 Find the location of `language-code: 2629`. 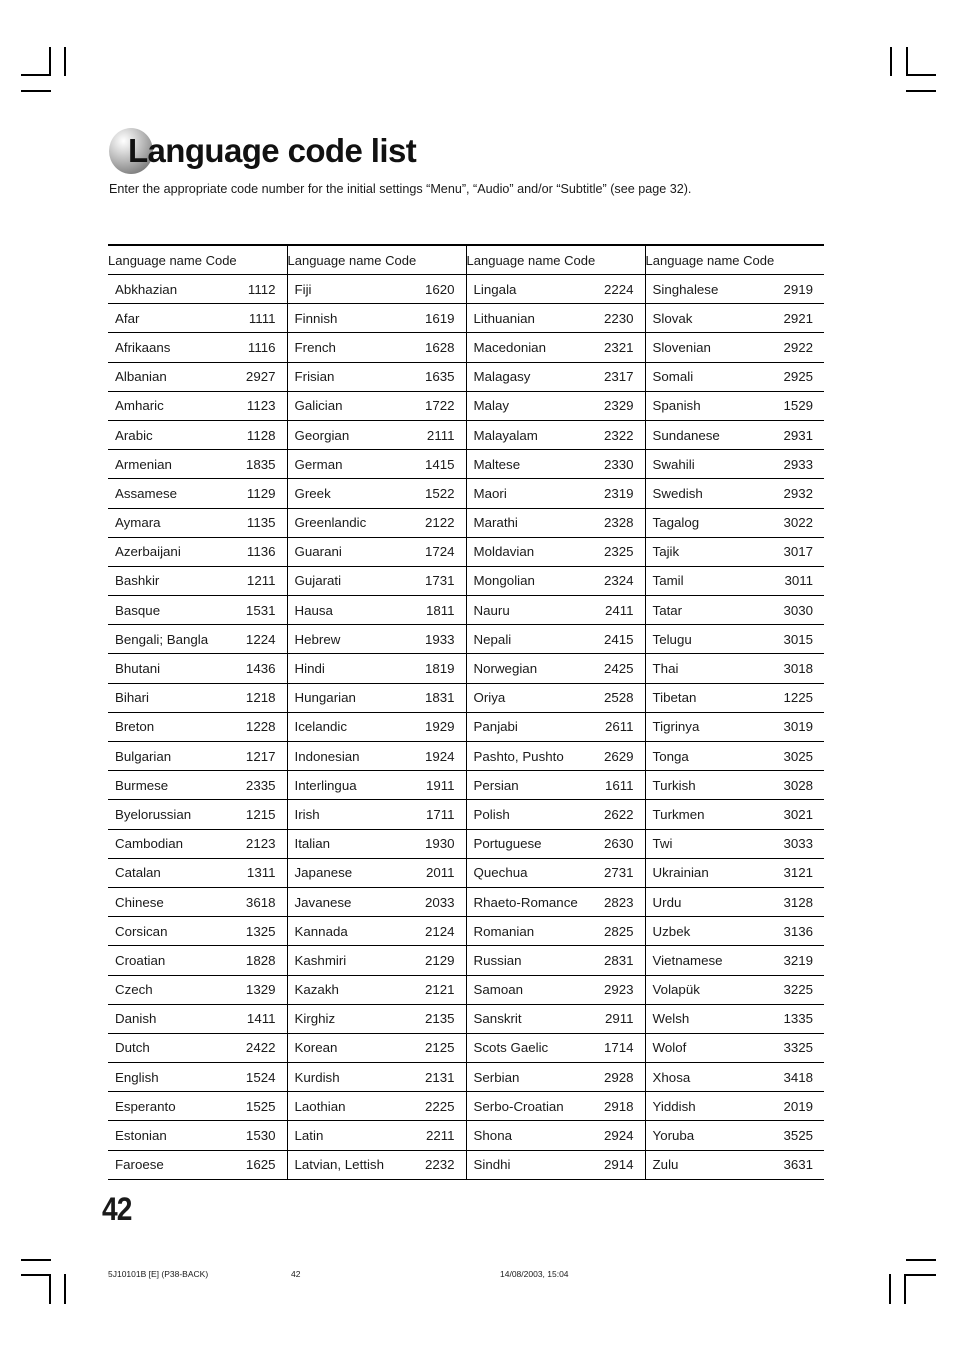

language-code: 2629 is located at coordinates (612, 756).